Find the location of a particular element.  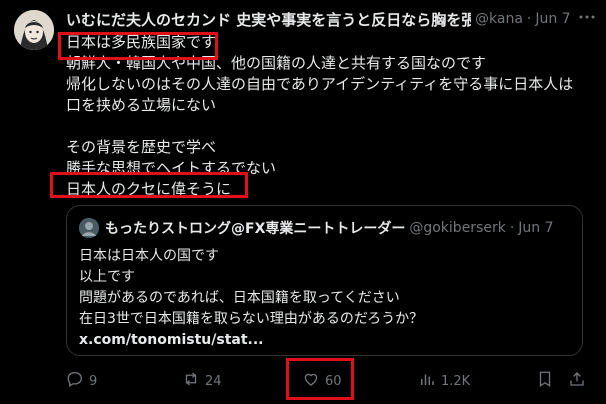

user-handle: @kana is located at coordinates (499, 19).